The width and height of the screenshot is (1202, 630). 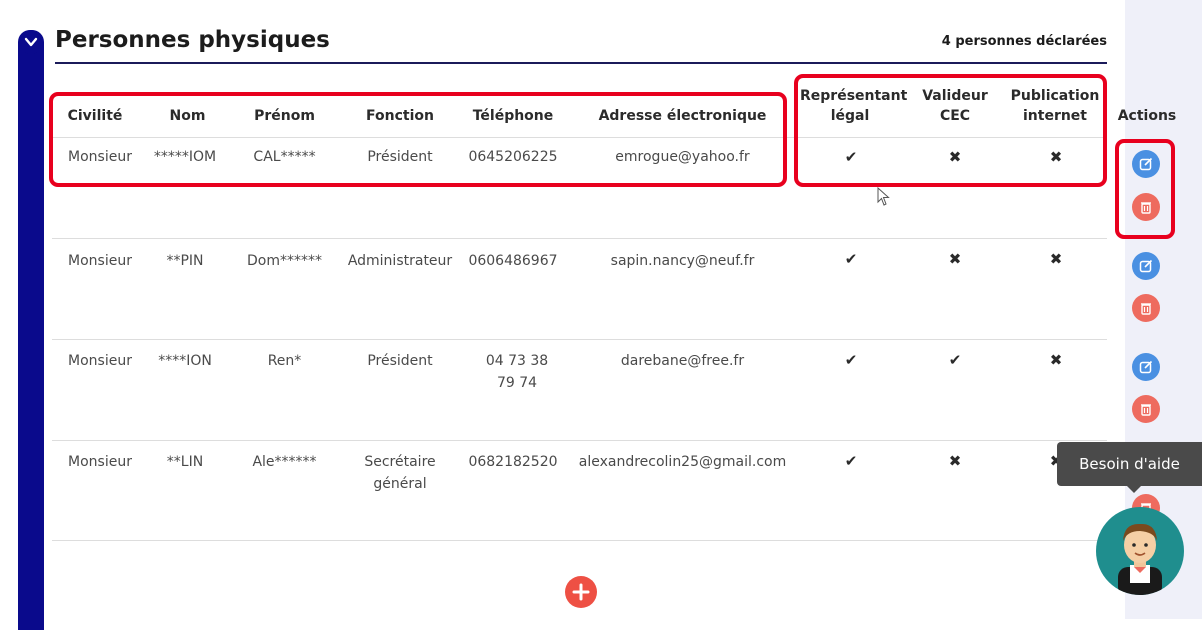 What do you see at coordinates (185, 361) in the screenshot?
I see `cell-nom: ****ION` at bounding box center [185, 361].